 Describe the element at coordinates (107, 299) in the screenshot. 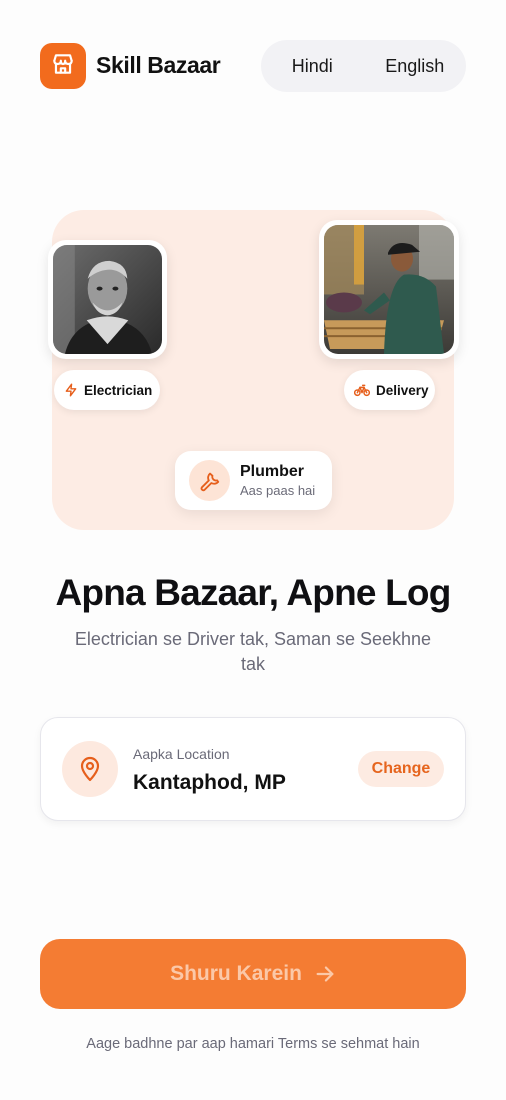

I see `electrician-photo` at that location.